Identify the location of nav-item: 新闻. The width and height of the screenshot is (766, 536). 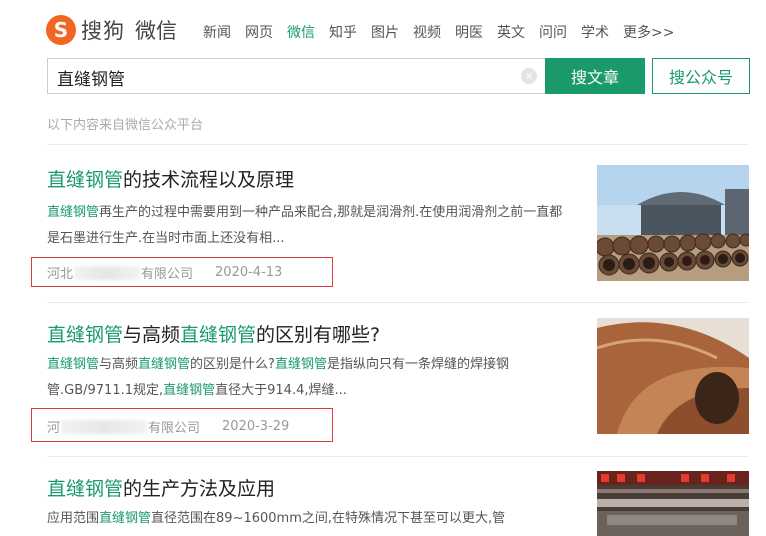
(217, 32).